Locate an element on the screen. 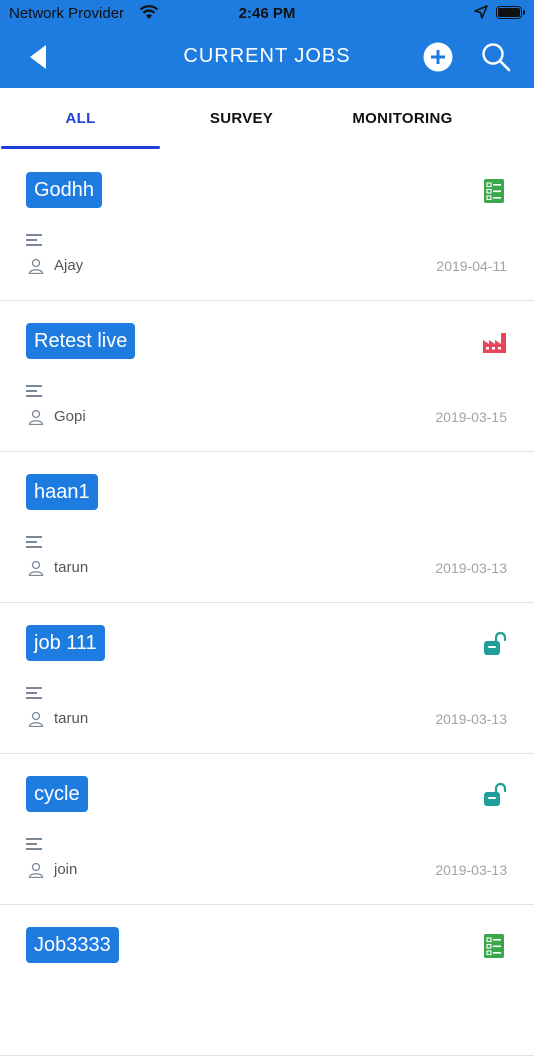 The height and width of the screenshot is (1056, 534). job-list-item: job 111 tarun 2019-03-13 is located at coordinates (267, 678).